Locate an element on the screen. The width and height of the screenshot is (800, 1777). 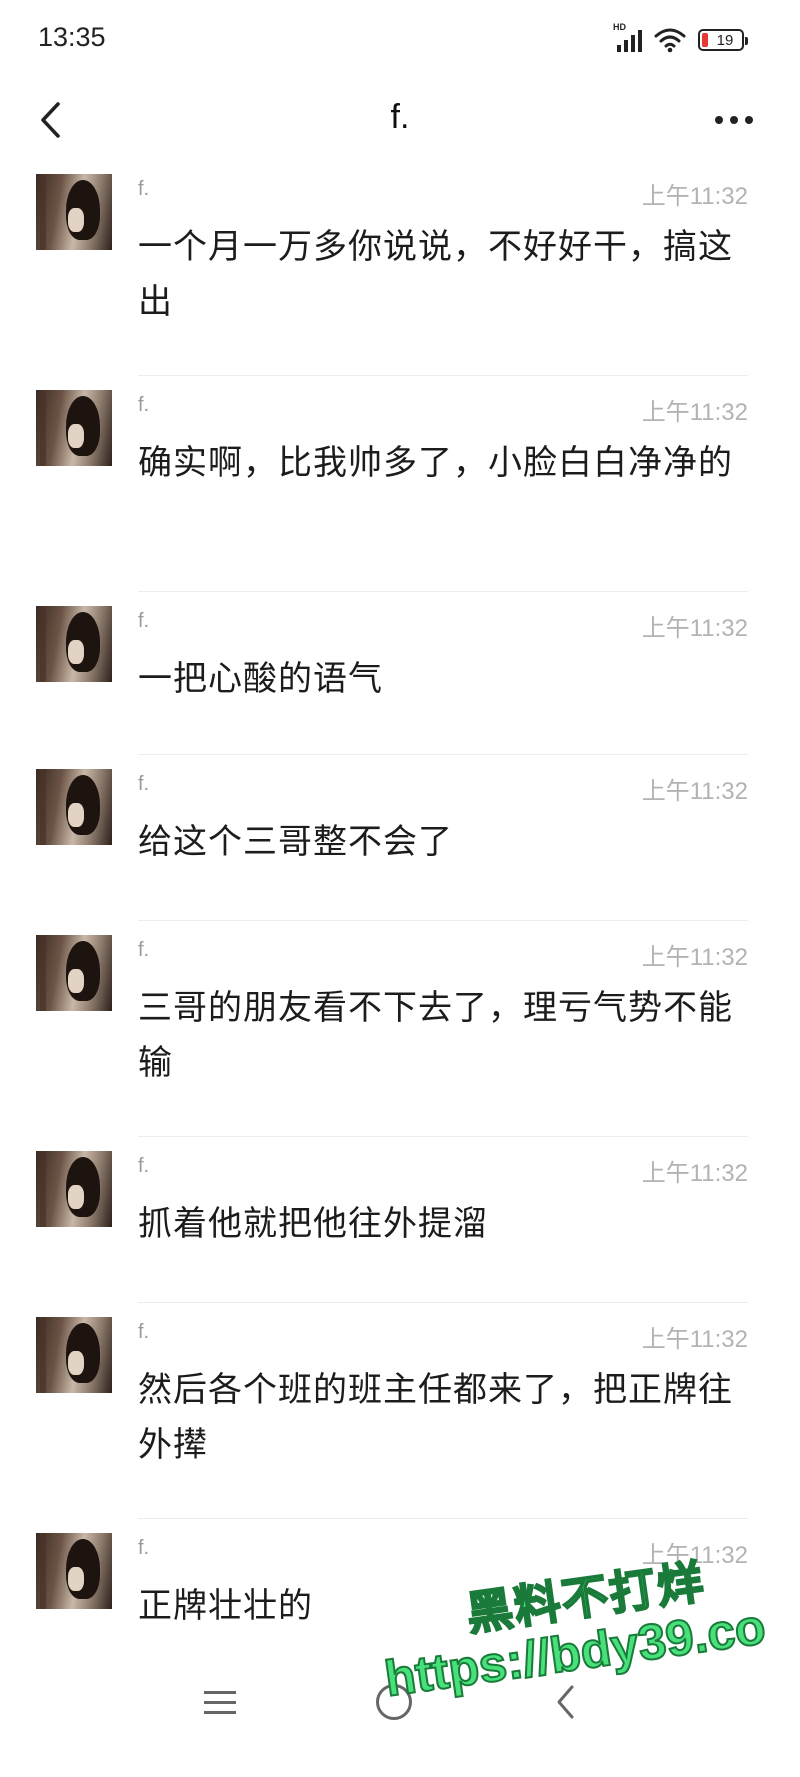
menu-button is located at coordinates (220, 1702).